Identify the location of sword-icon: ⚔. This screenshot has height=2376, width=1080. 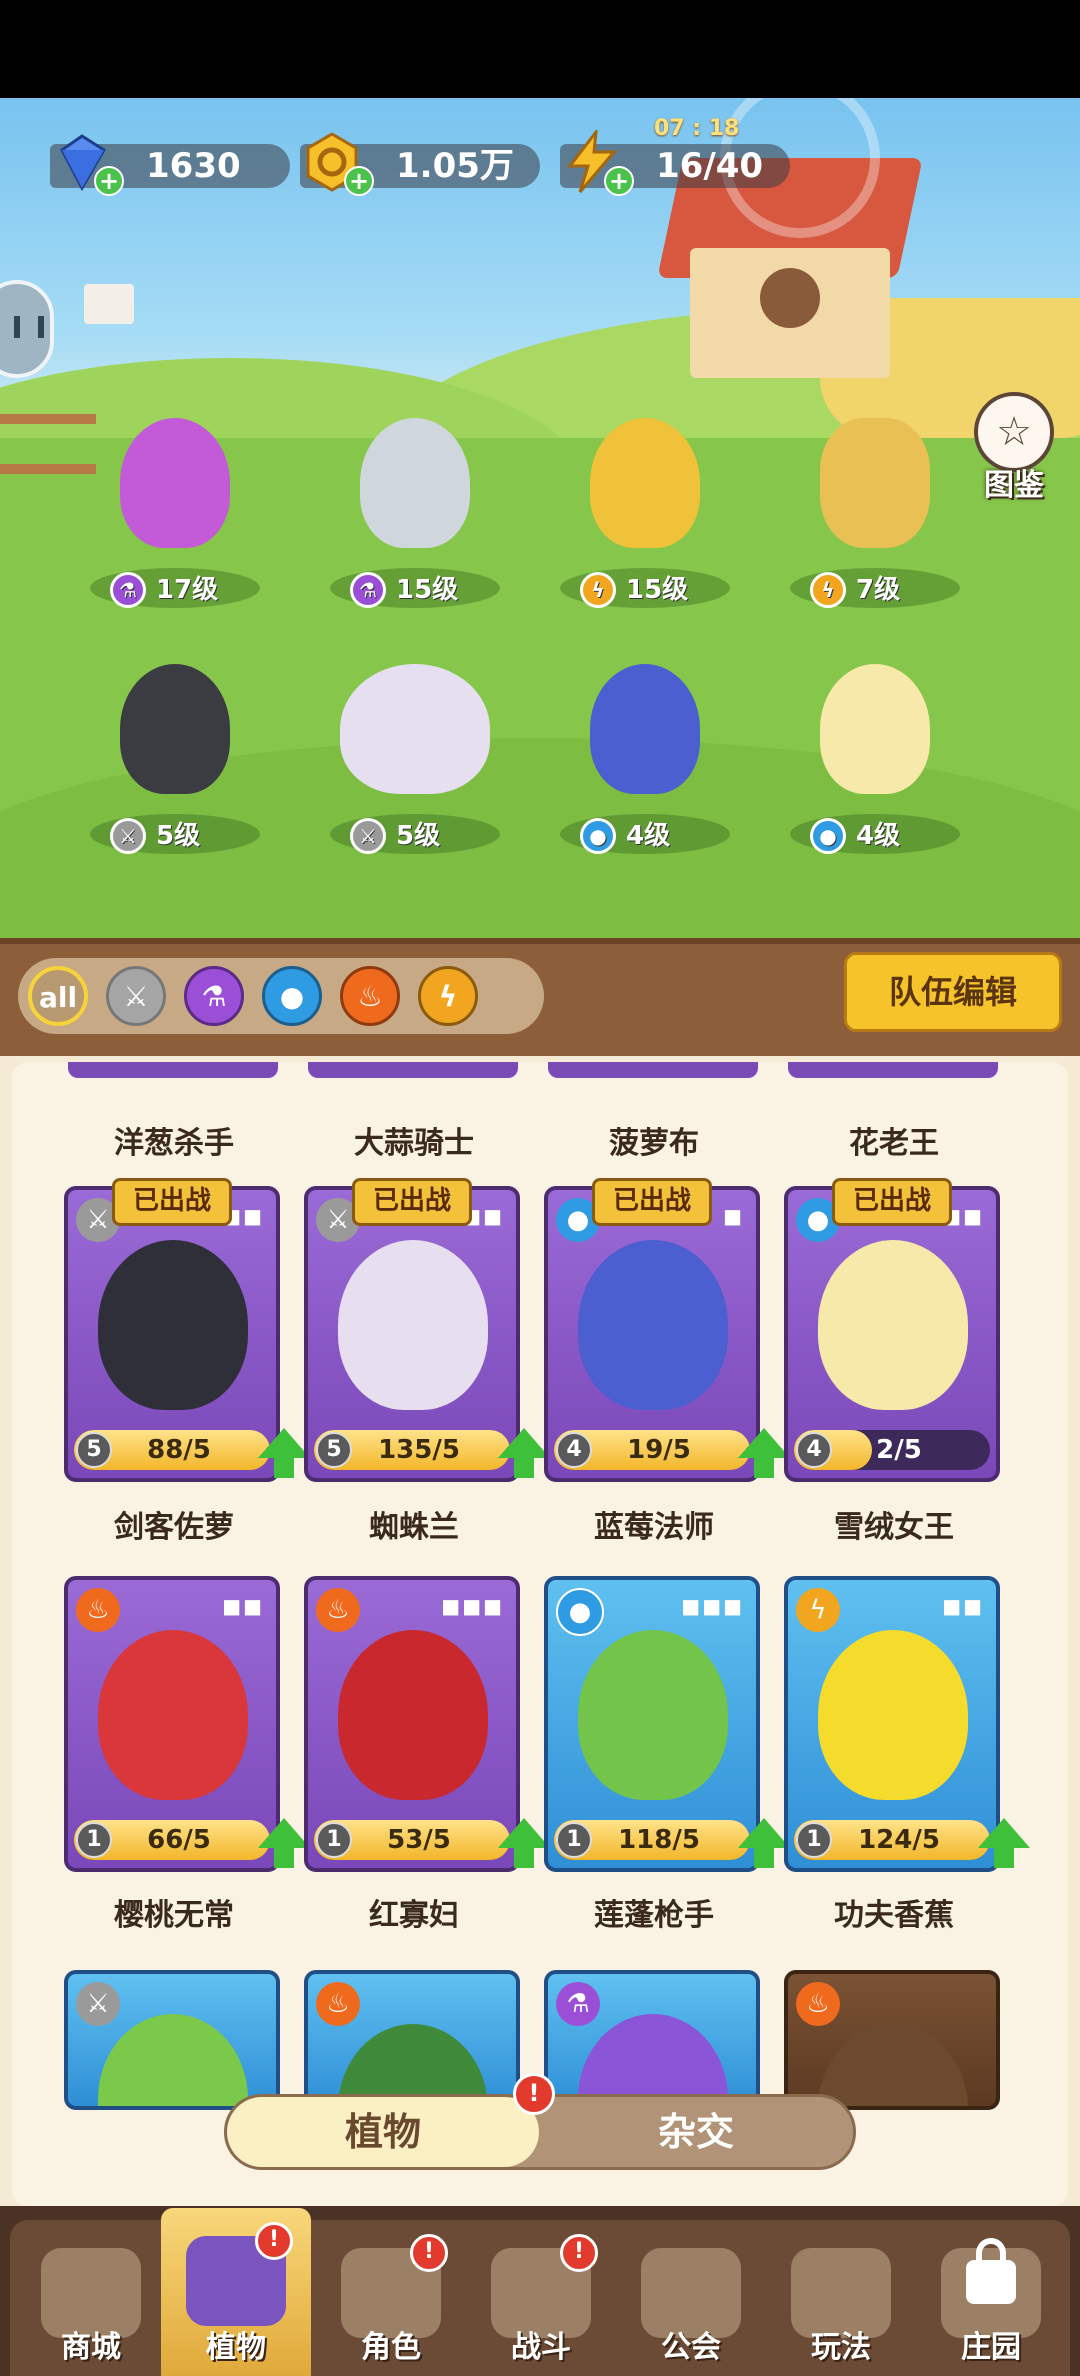
(136, 996).